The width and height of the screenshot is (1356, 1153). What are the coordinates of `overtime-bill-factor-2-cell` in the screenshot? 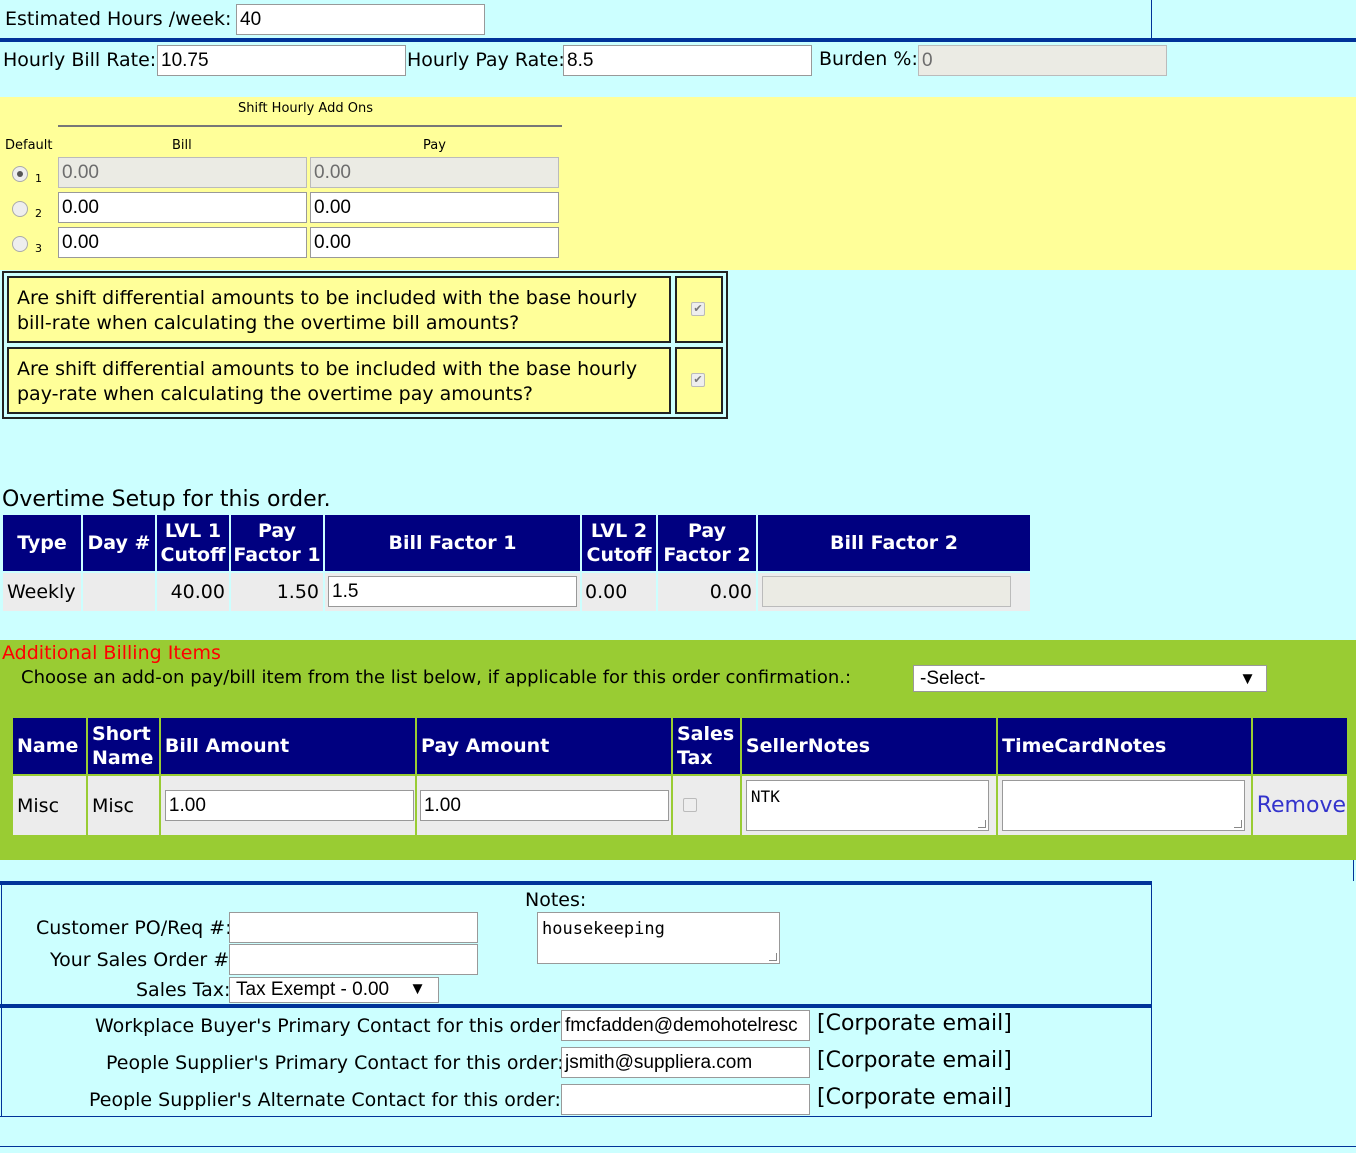 It's located at (894, 592).